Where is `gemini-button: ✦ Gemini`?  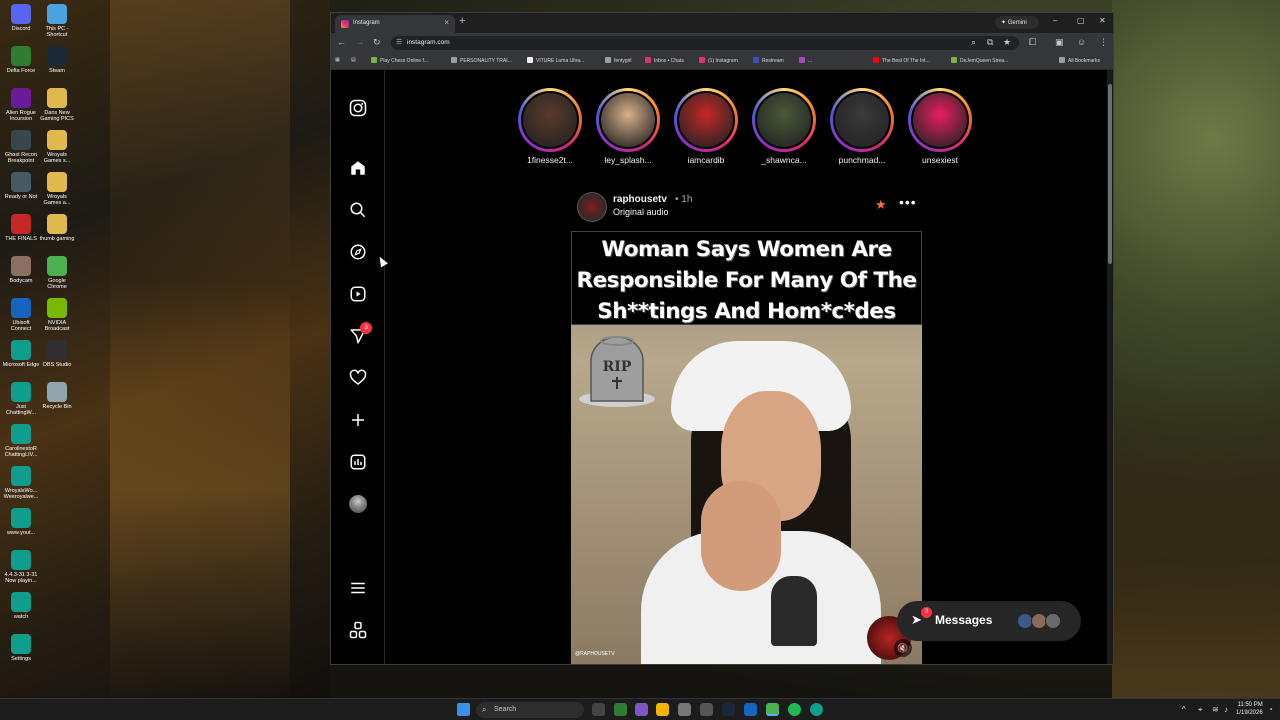
gemini-button: ✦ Gemini is located at coordinates (1017, 22).